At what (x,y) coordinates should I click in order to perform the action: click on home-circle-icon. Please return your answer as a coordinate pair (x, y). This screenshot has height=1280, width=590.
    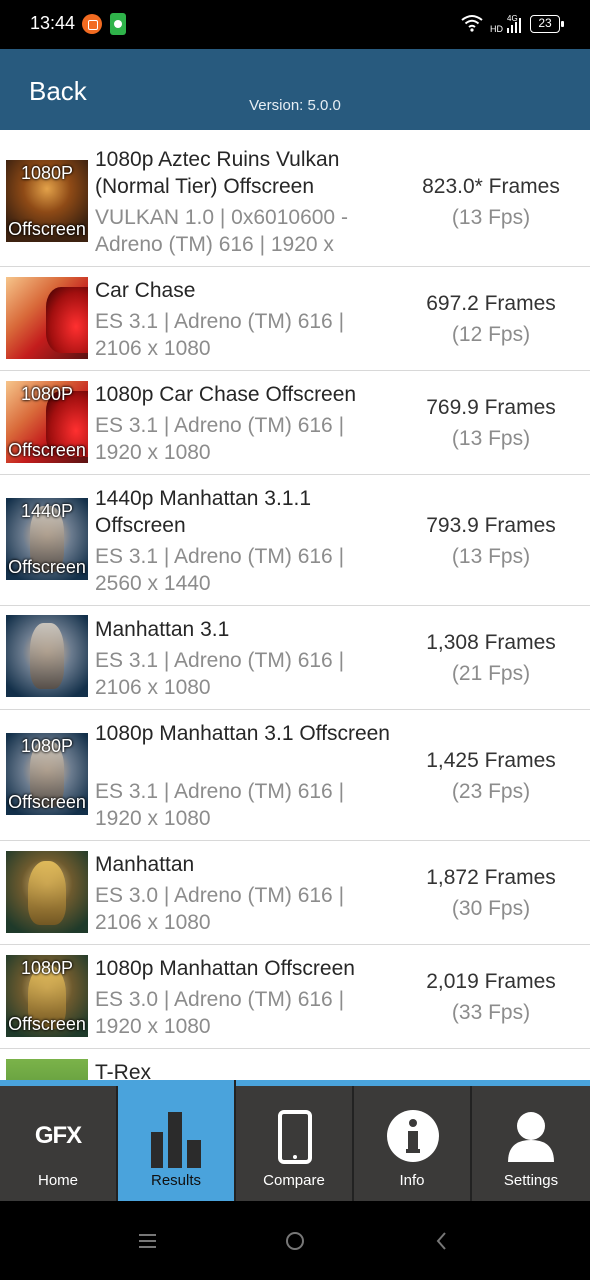
    Looking at the image, I should click on (295, 1241).